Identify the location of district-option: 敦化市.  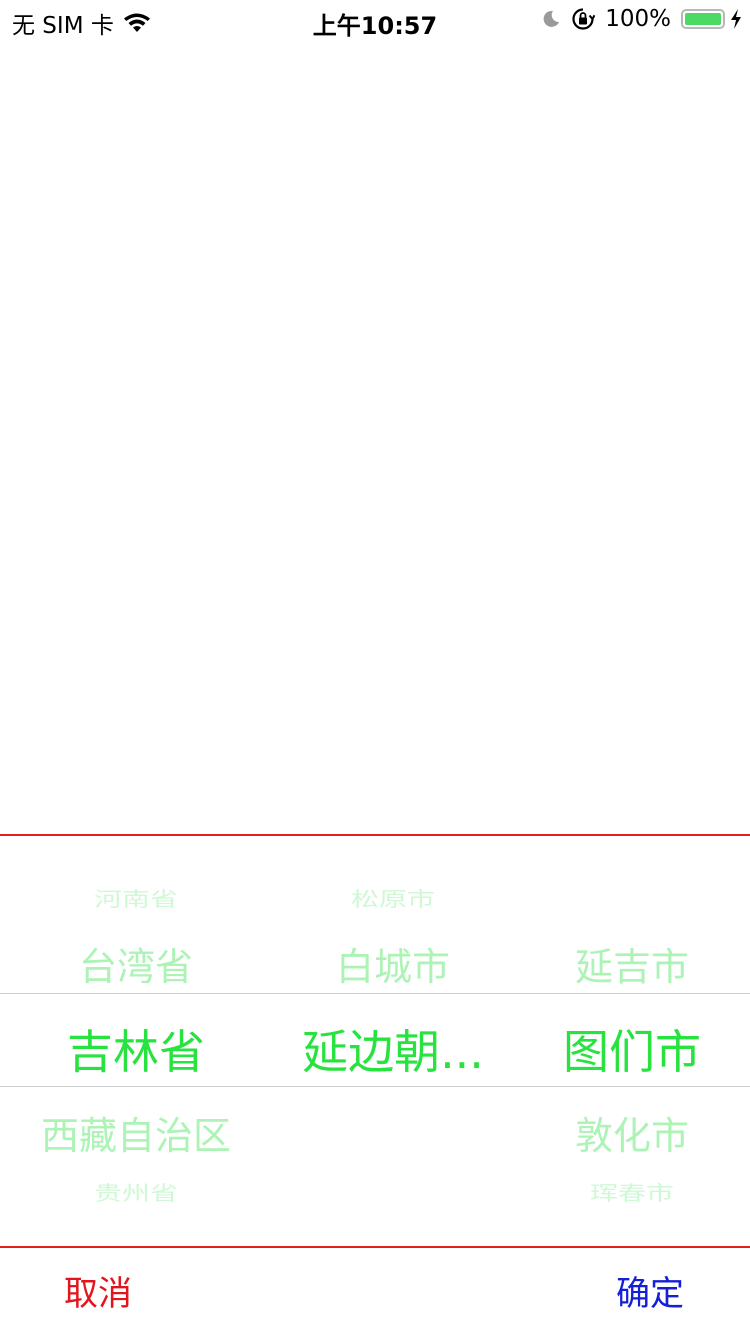
(632, 1132).